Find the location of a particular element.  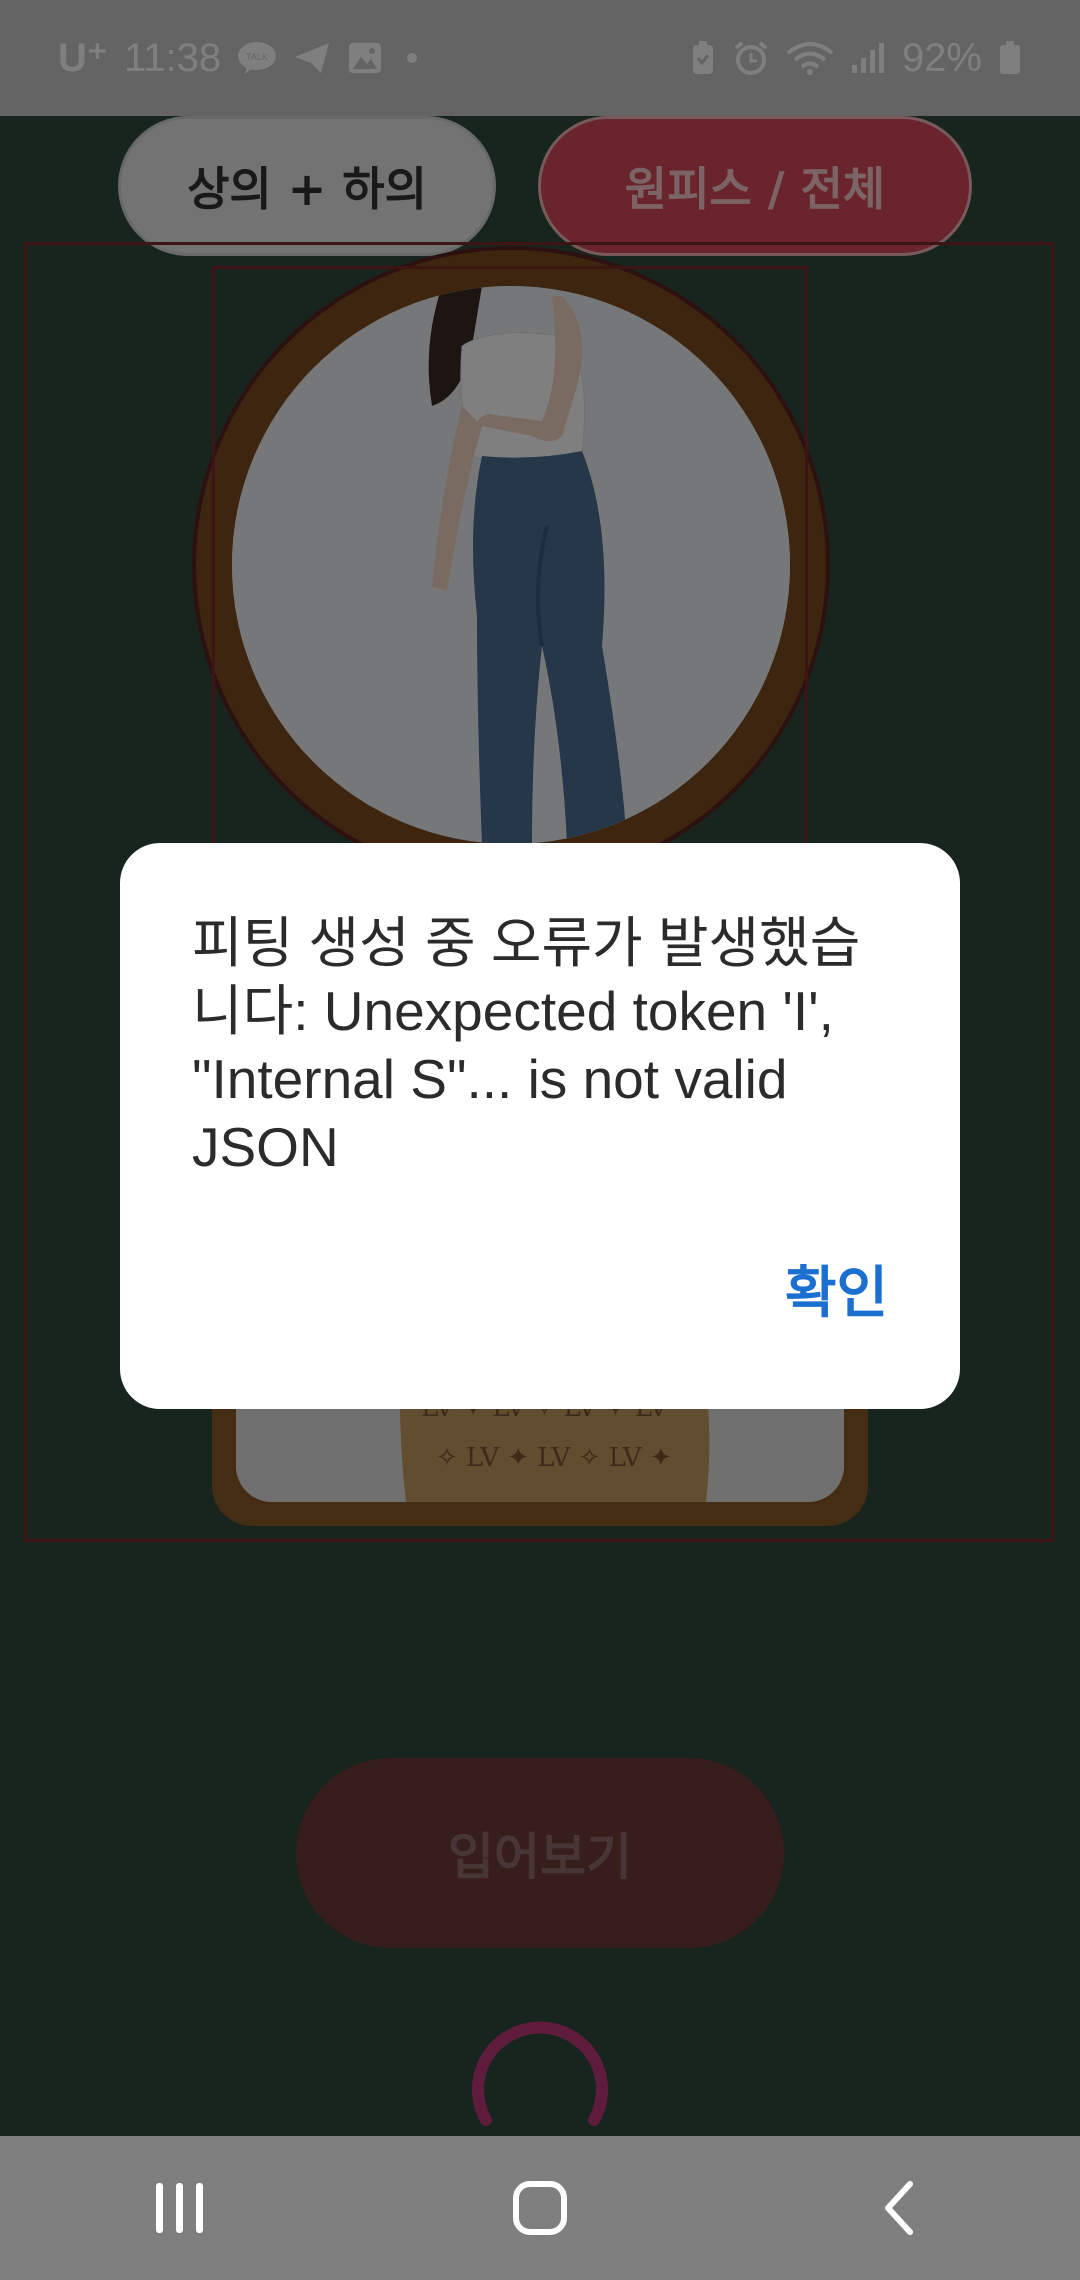

navigation-bar is located at coordinates (540, 2208).